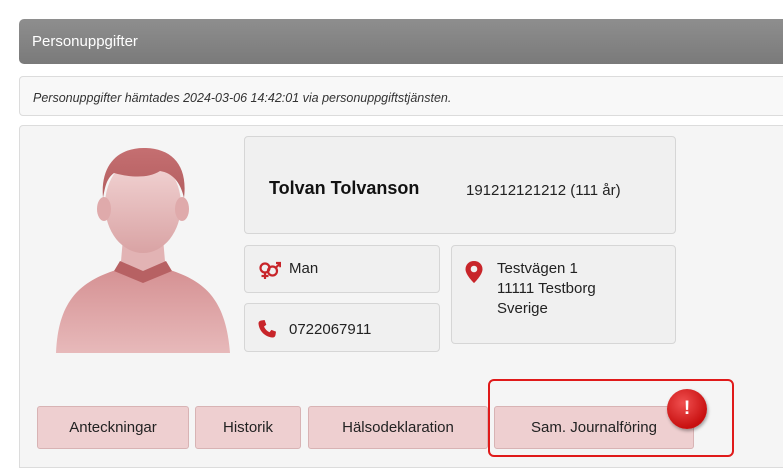  Describe the element at coordinates (687, 409) in the screenshot. I see `alert-badge: !` at that location.